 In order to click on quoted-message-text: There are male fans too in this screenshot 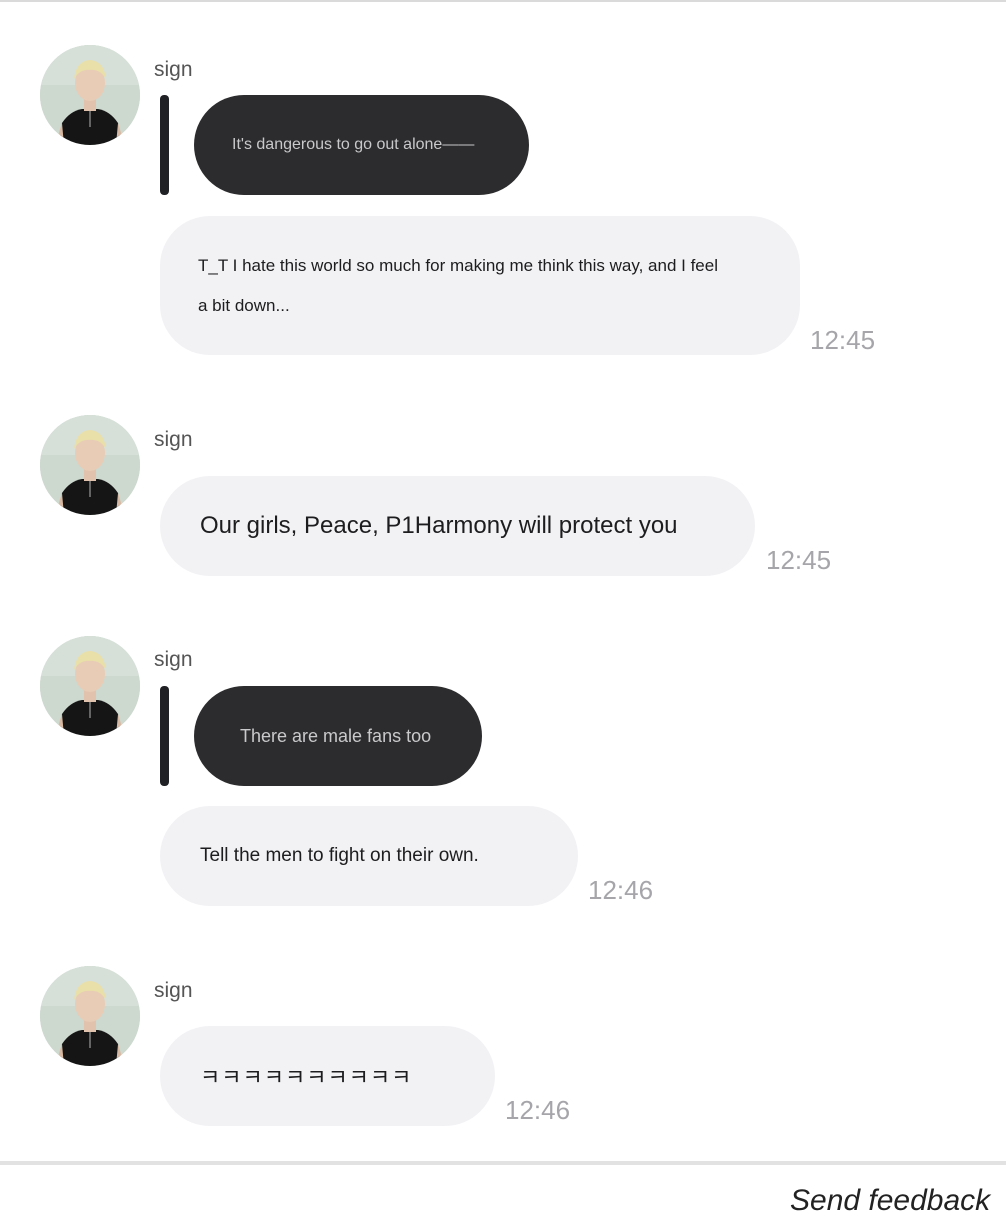, I will do `click(336, 735)`.